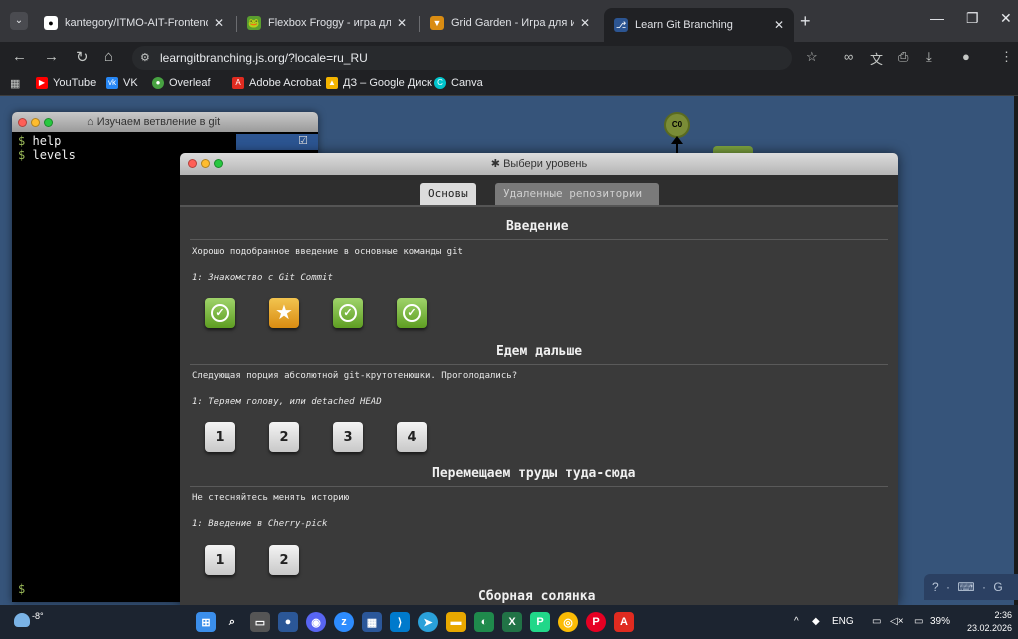 Image resolution: width=1018 pixels, height=639 pixels. I want to click on pinterest-icon: P, so click(596, 622).